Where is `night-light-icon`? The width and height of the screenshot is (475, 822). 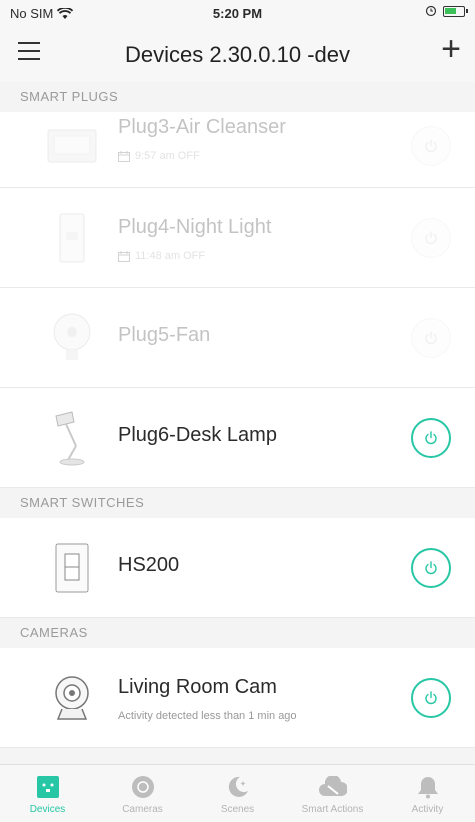
night-light-icon is located at coordinates (72, 238).